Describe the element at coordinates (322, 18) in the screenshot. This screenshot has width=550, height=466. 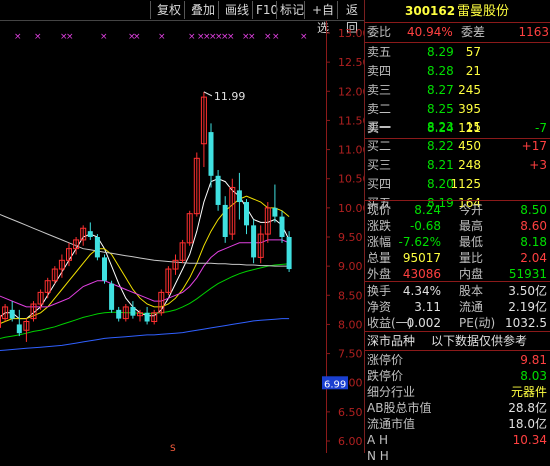
I see `add-watchlist-button: +自选` at that location.